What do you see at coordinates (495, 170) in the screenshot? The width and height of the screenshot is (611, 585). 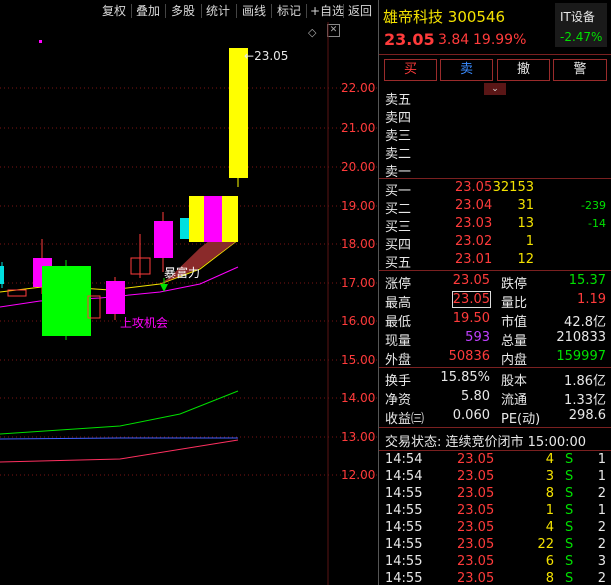 I see `sell-row: 卖一` at bounding box center [495, 170].